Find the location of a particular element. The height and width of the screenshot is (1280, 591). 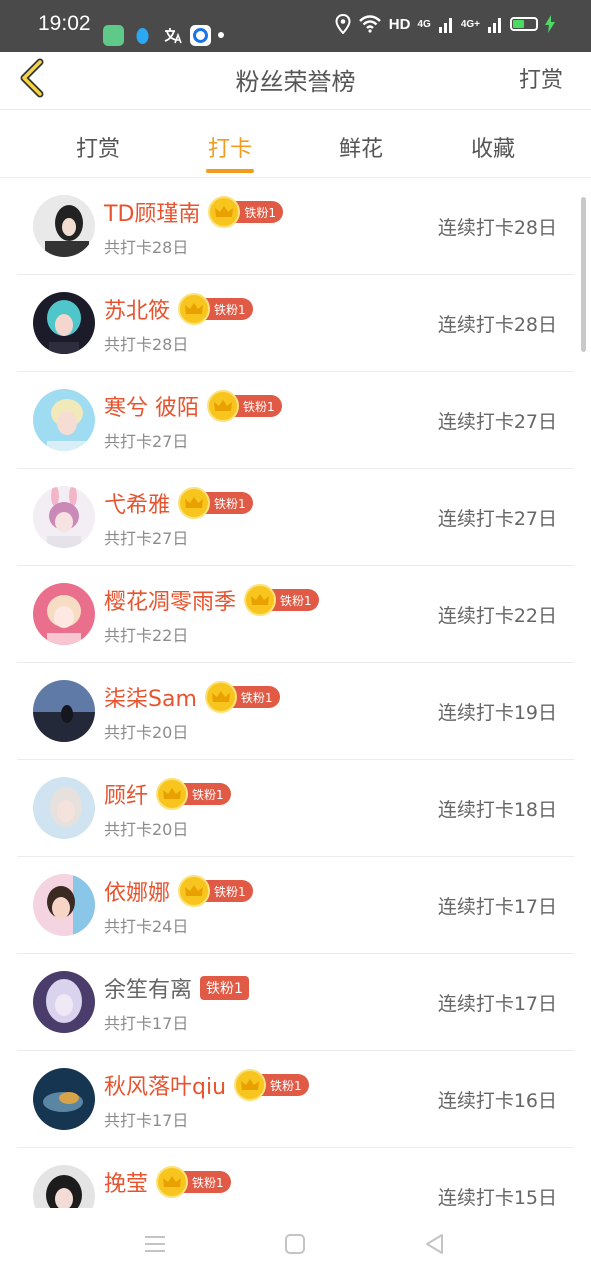

total-checkins: 共打卡24日 is located at coordinates (146, 926).